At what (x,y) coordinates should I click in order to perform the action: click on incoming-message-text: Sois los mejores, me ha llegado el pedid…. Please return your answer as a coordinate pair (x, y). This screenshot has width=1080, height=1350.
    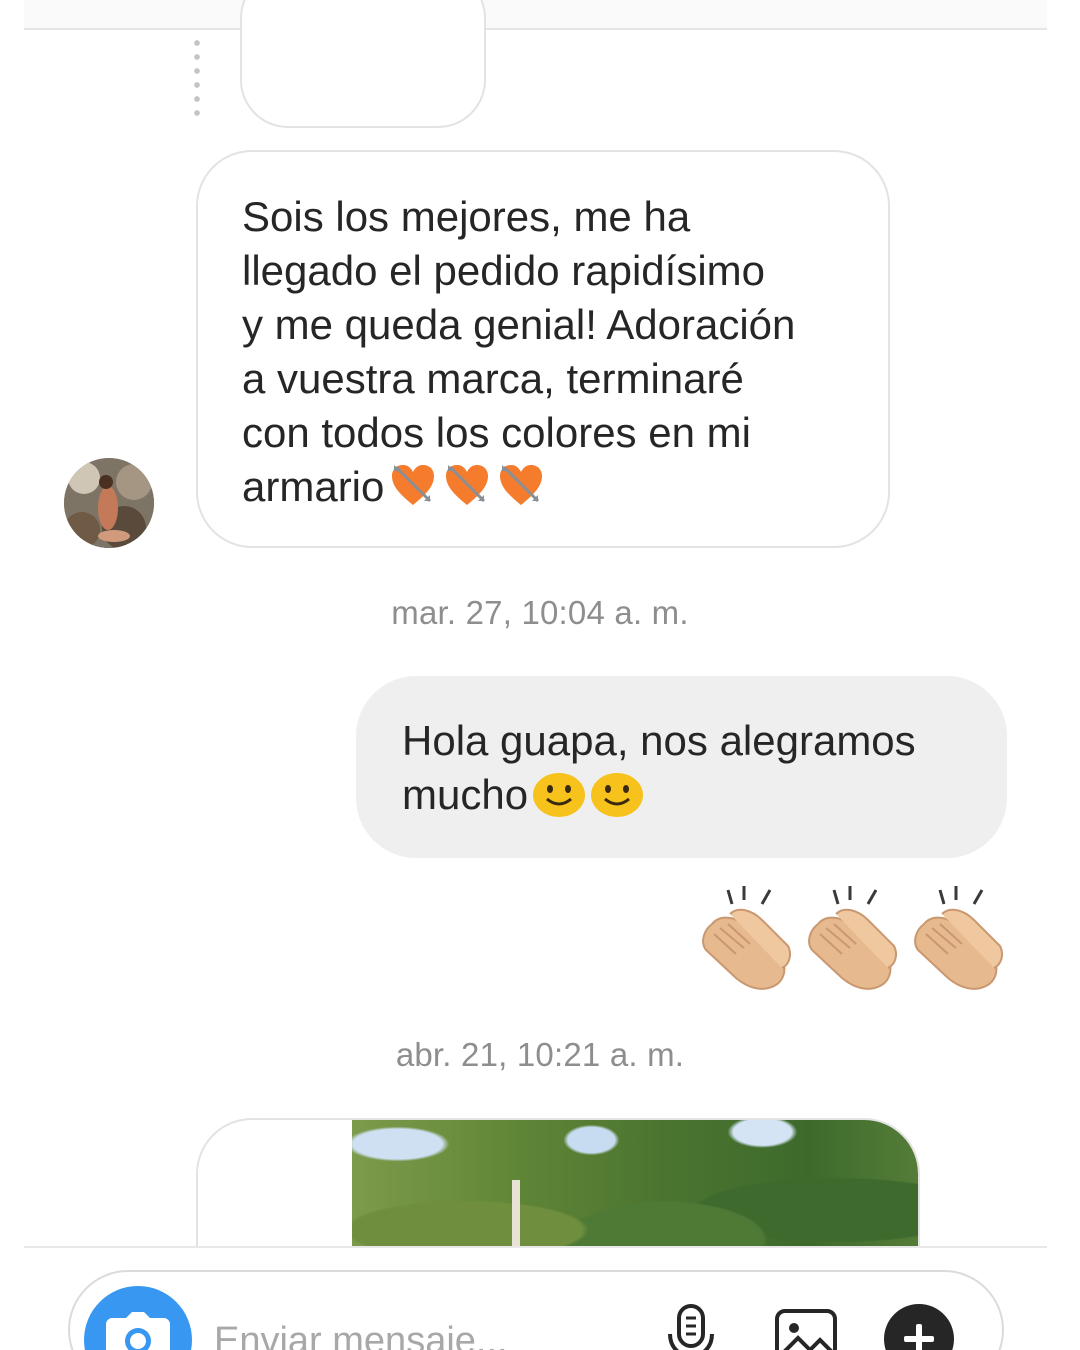
    Looking at the image, I should click on (550, 356).